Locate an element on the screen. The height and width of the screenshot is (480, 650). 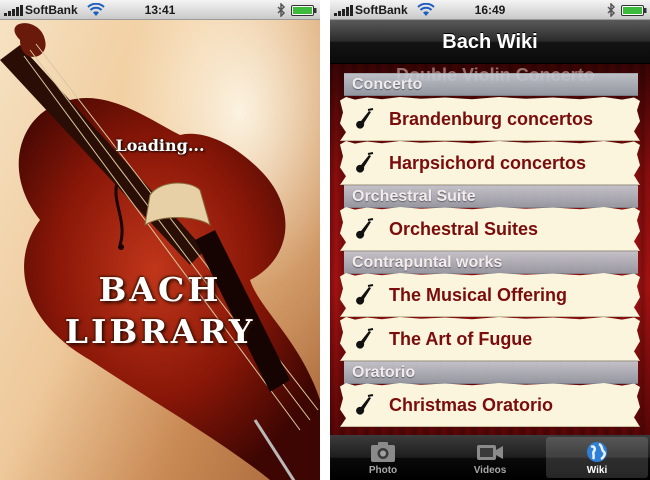
list-item-brandenburg-concertos: Brandenburg concertos is located at coordinates (490, 119).